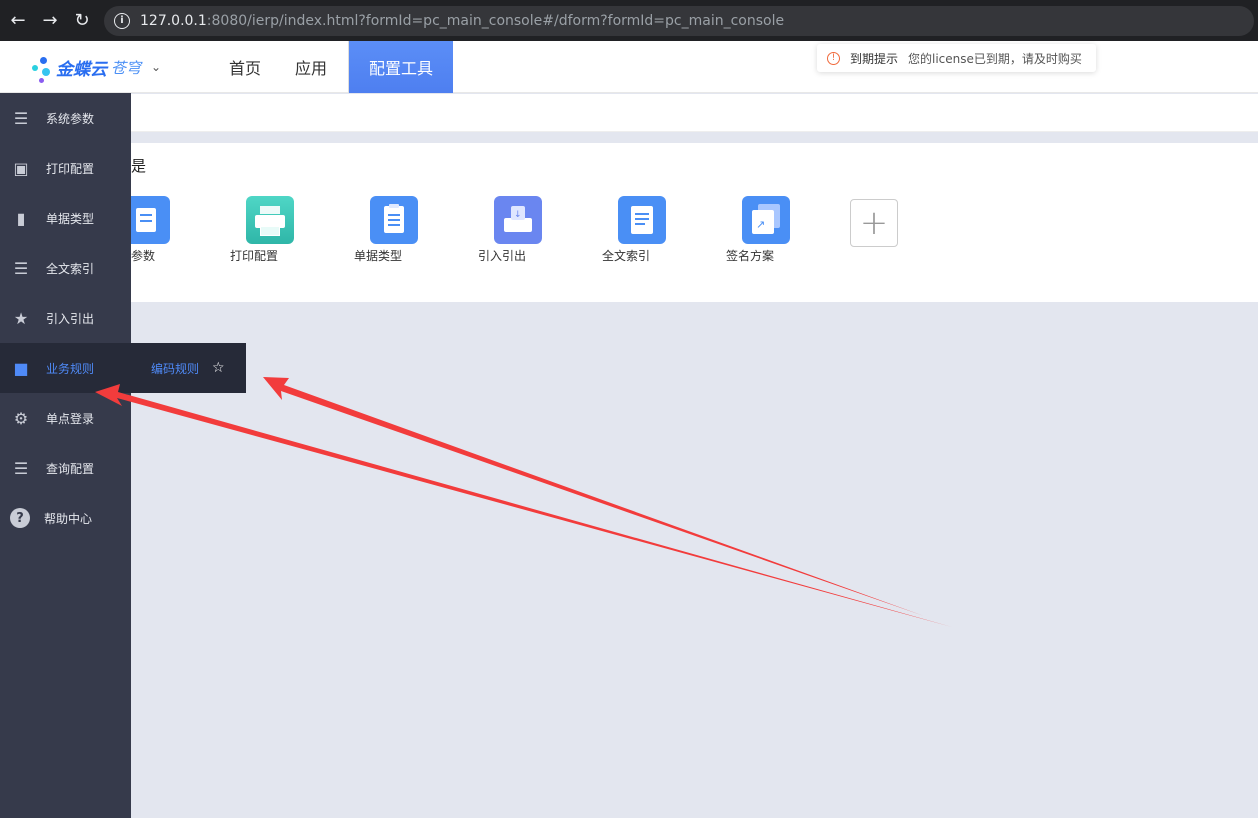 Image resolution: width=1258 pixels, height=818 pixels. Describe the element at coordinates (175, 368) in the screenshot. I see `submenu-item-coding-rules: 编码规则` at that location.